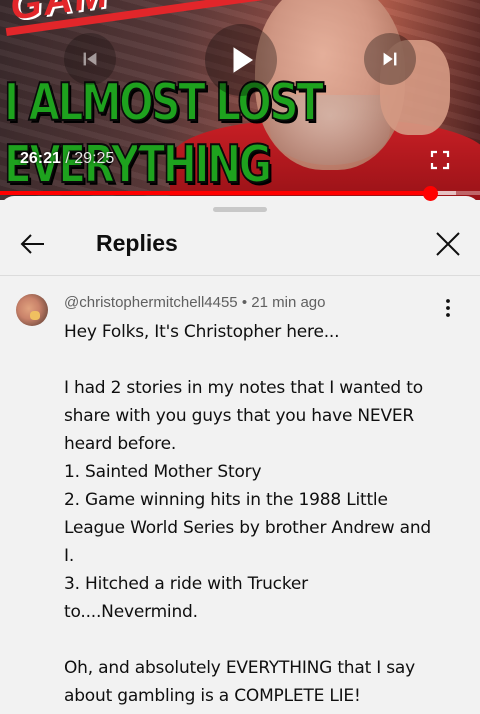  I want to click on skip-next-icon, so click(390, 59).